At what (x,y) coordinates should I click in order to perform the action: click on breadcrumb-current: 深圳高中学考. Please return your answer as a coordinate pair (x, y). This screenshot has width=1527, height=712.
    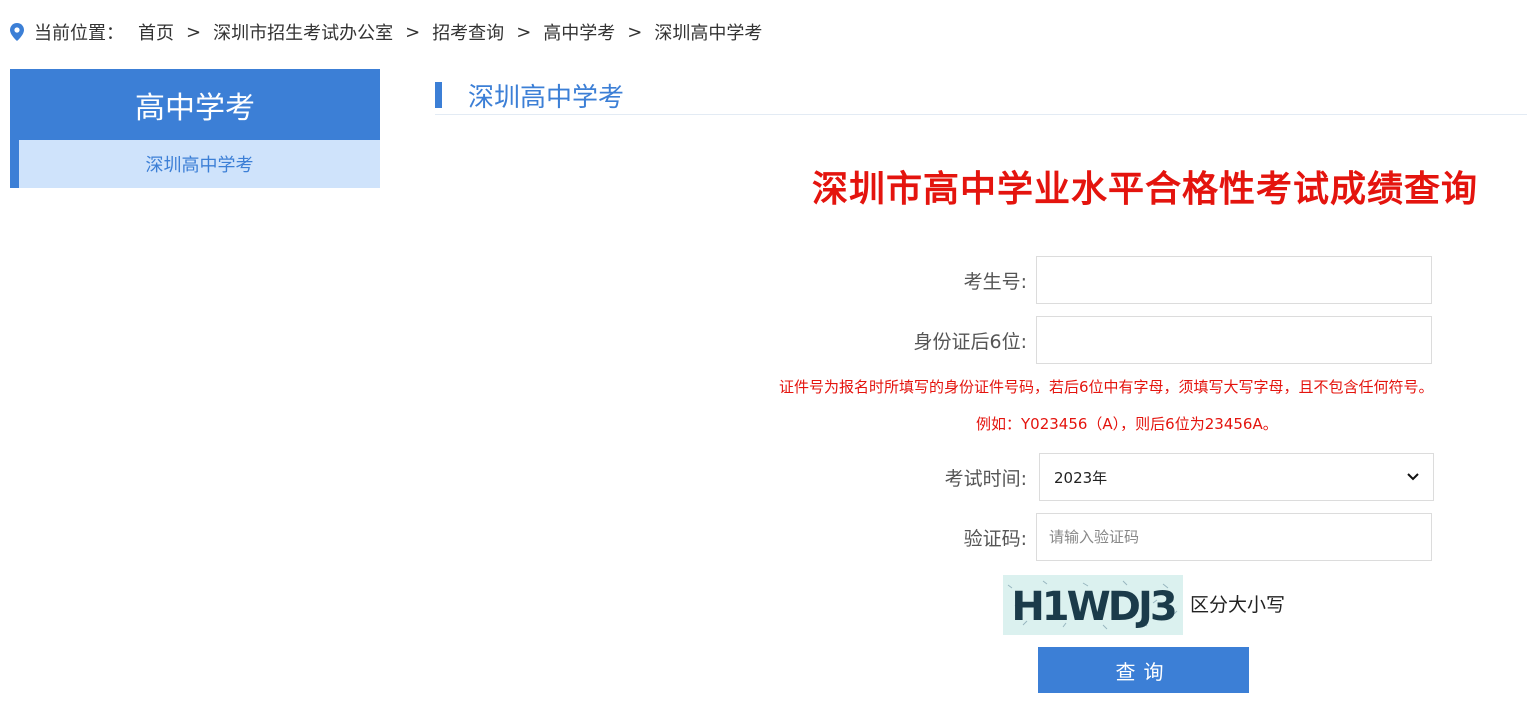
    Looking at the image, I should click on (708, 32).